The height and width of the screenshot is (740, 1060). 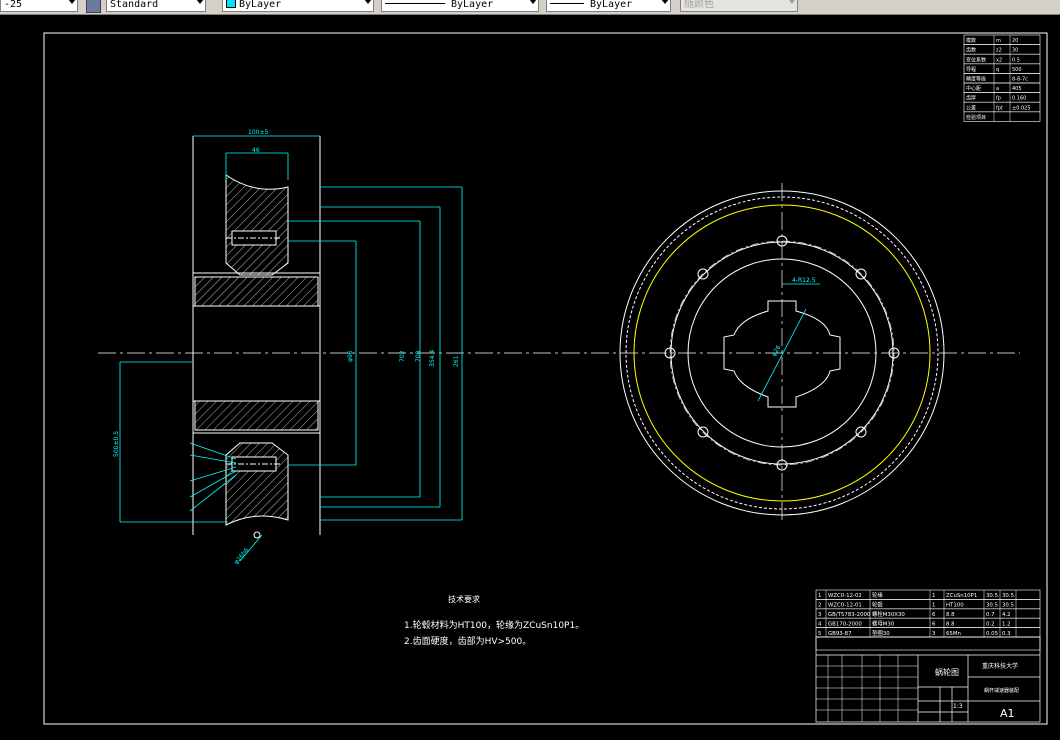 I want to click on param-row: 精度等级 8-8-7c, so click(x=1002, y=78).